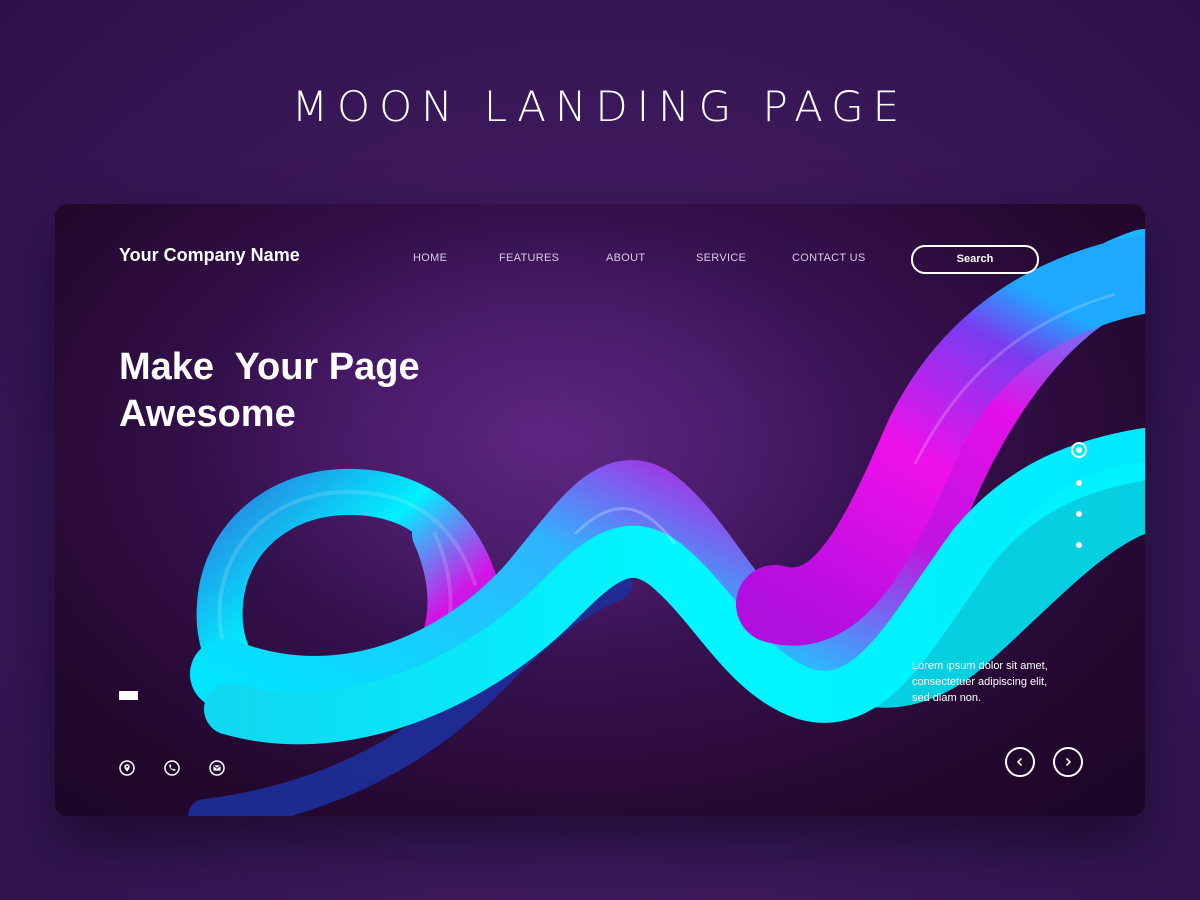 Image resolution: width=1200 pixels, height=900 pixels. What do you see at coordinates (721, 258) in the screenshot?
I see `nav-service: SERVICE` at bounding box center [721, 258].